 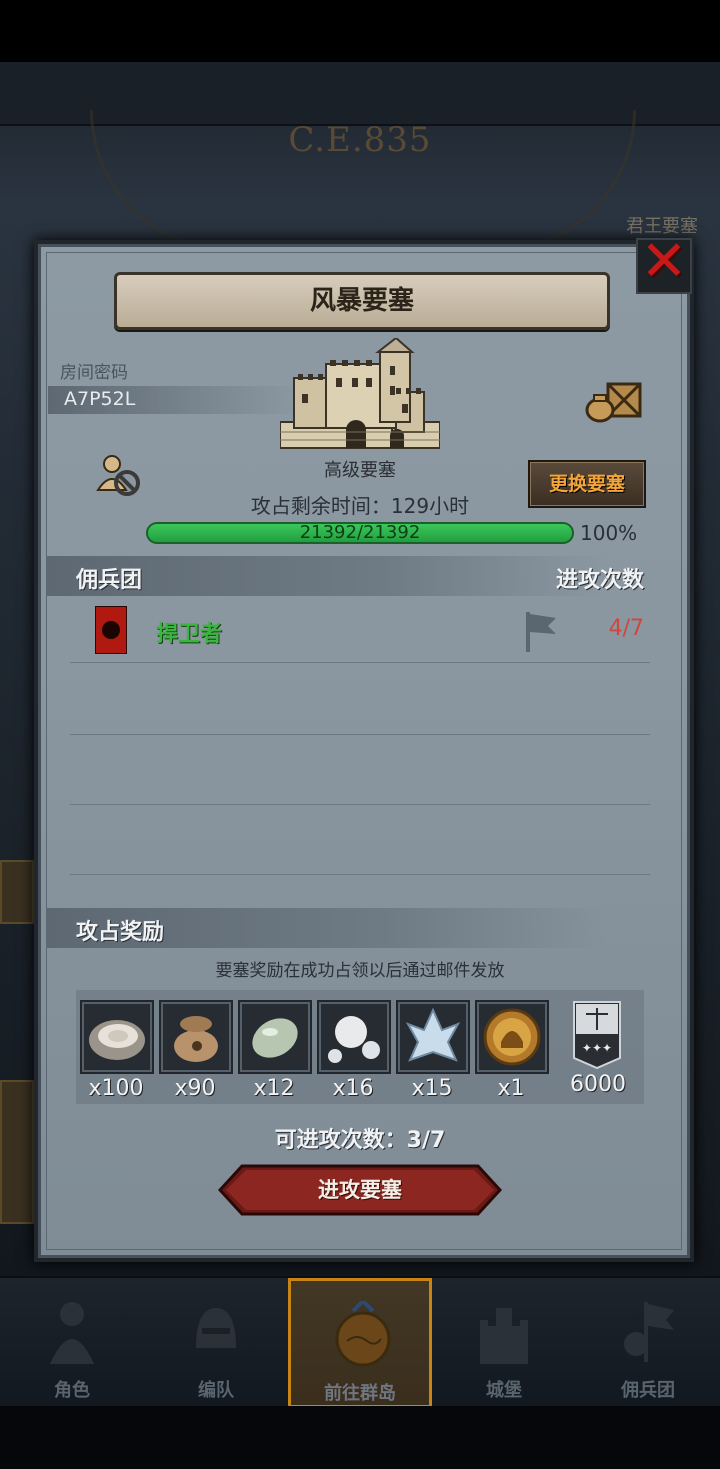 I want to click on rewards-note: 要塞奖励在成功占领以后通过邮件发放, so click(x=360, y=971).